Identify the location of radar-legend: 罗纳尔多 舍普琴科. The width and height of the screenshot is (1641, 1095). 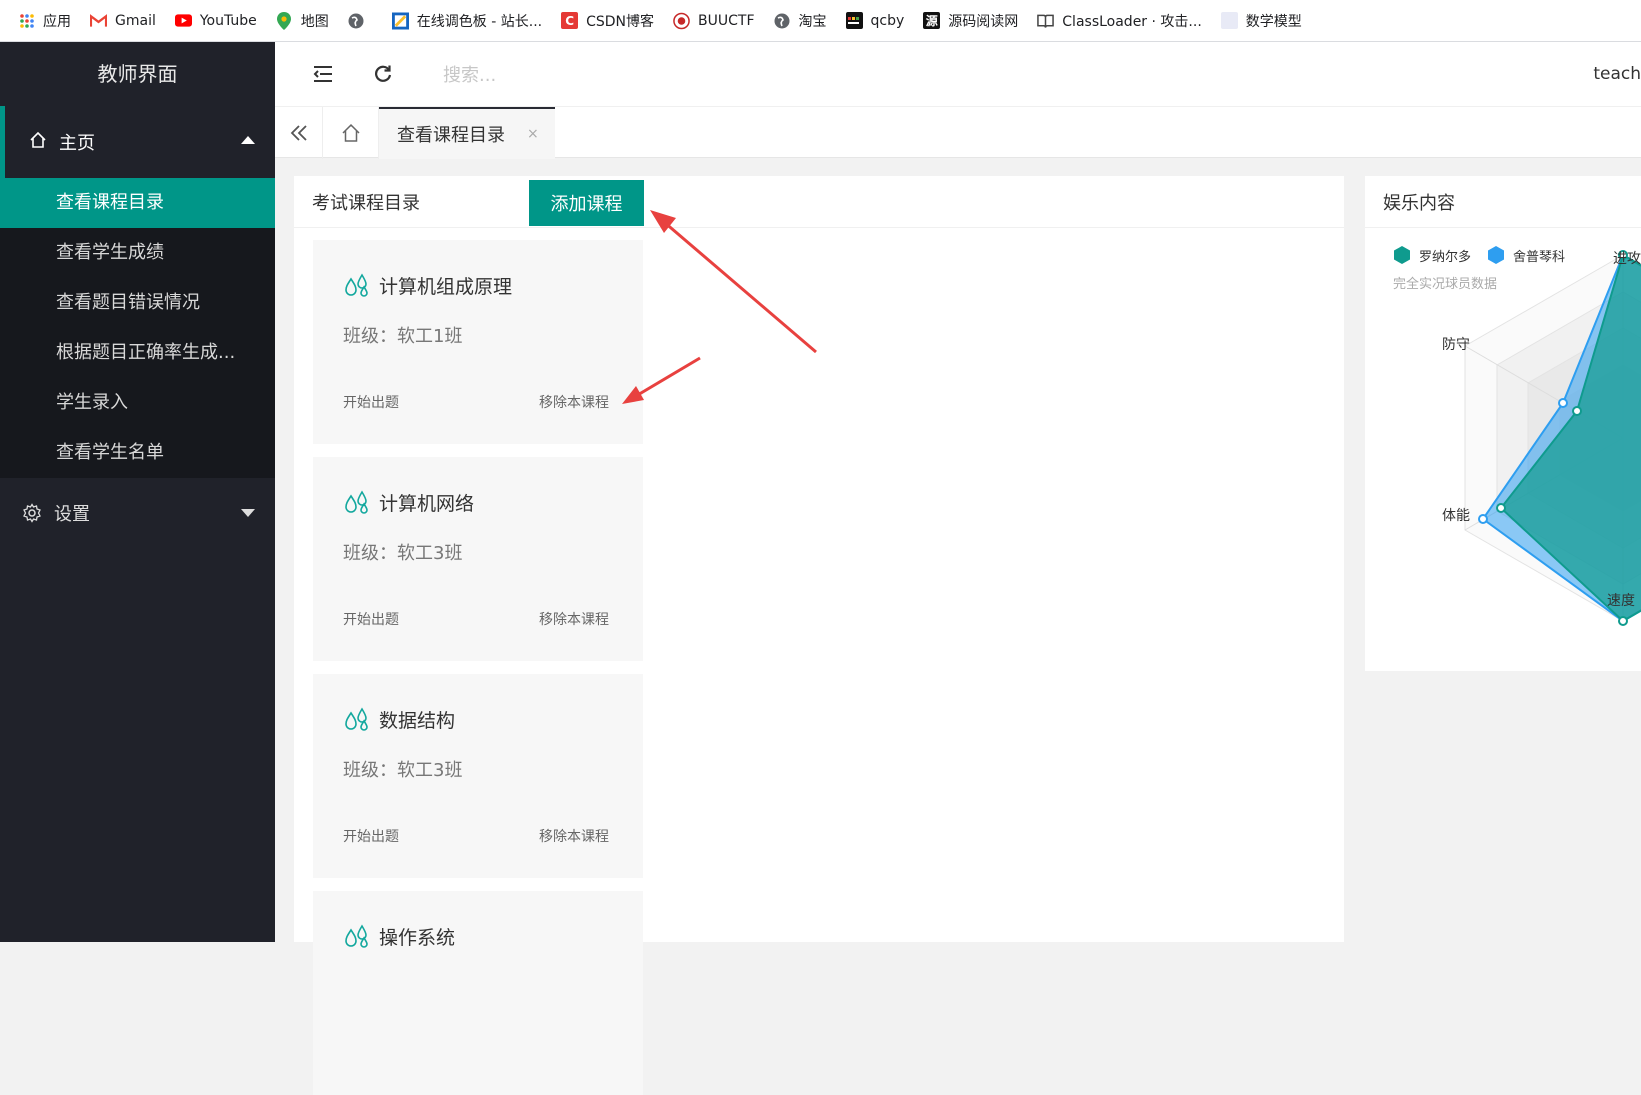
(1487, 255).